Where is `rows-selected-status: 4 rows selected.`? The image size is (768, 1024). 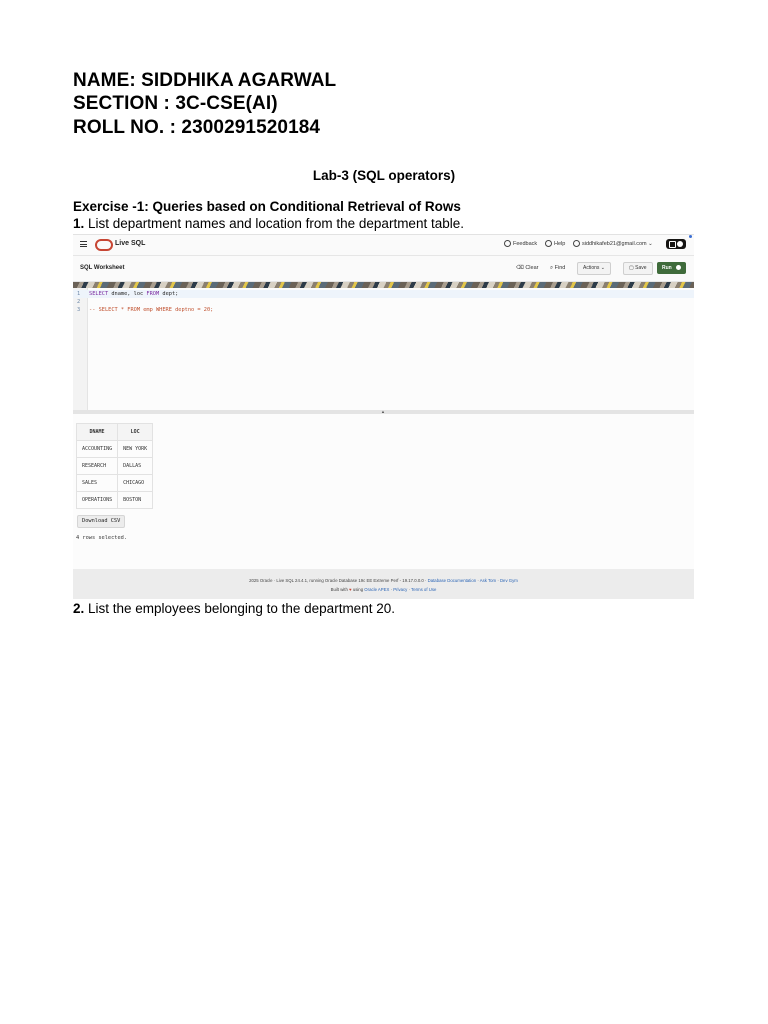 rows-selected-status: 4 rows selected. is located at coordinates (102, 538).